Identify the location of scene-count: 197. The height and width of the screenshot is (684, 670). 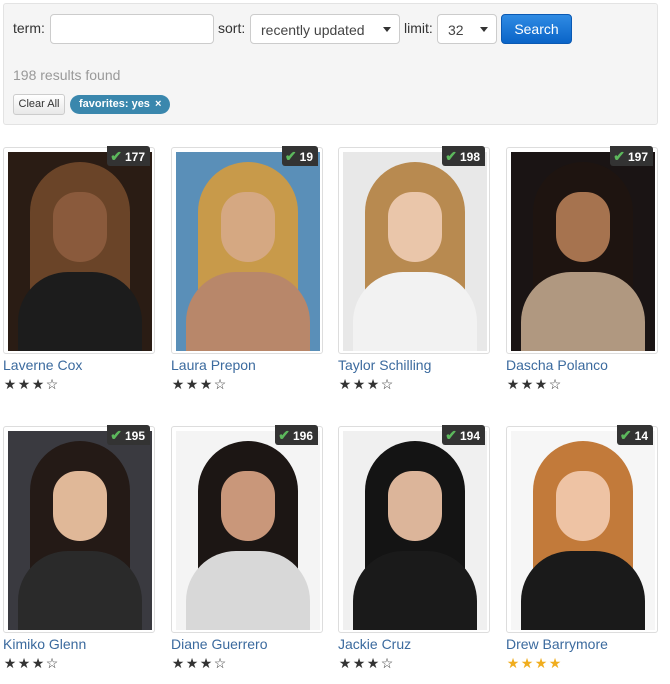
(637, 157).